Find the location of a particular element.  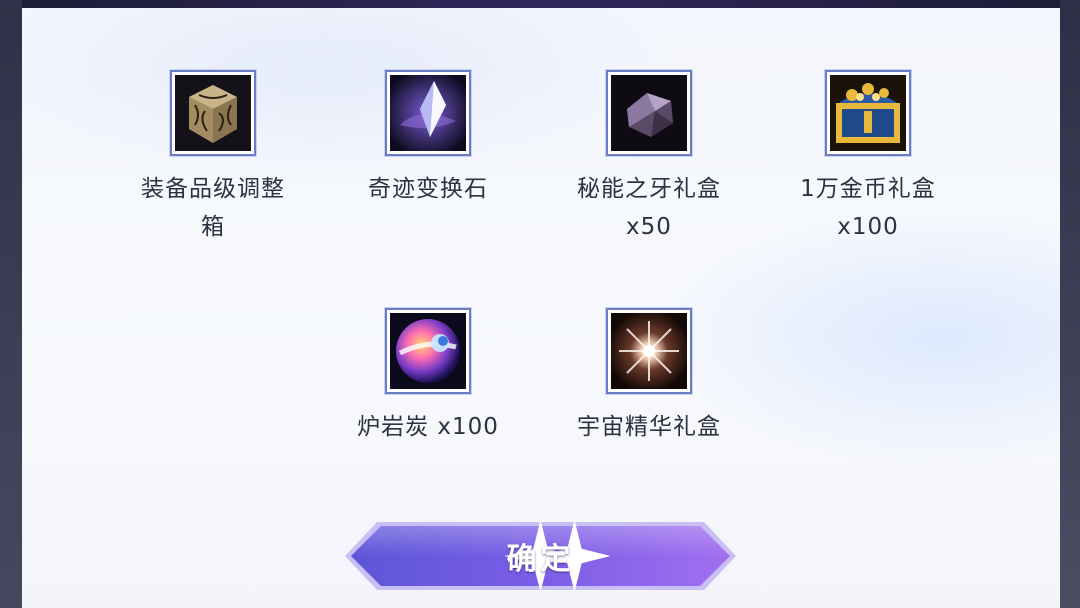

window-right-edge is located at coordinates (1070, 304).